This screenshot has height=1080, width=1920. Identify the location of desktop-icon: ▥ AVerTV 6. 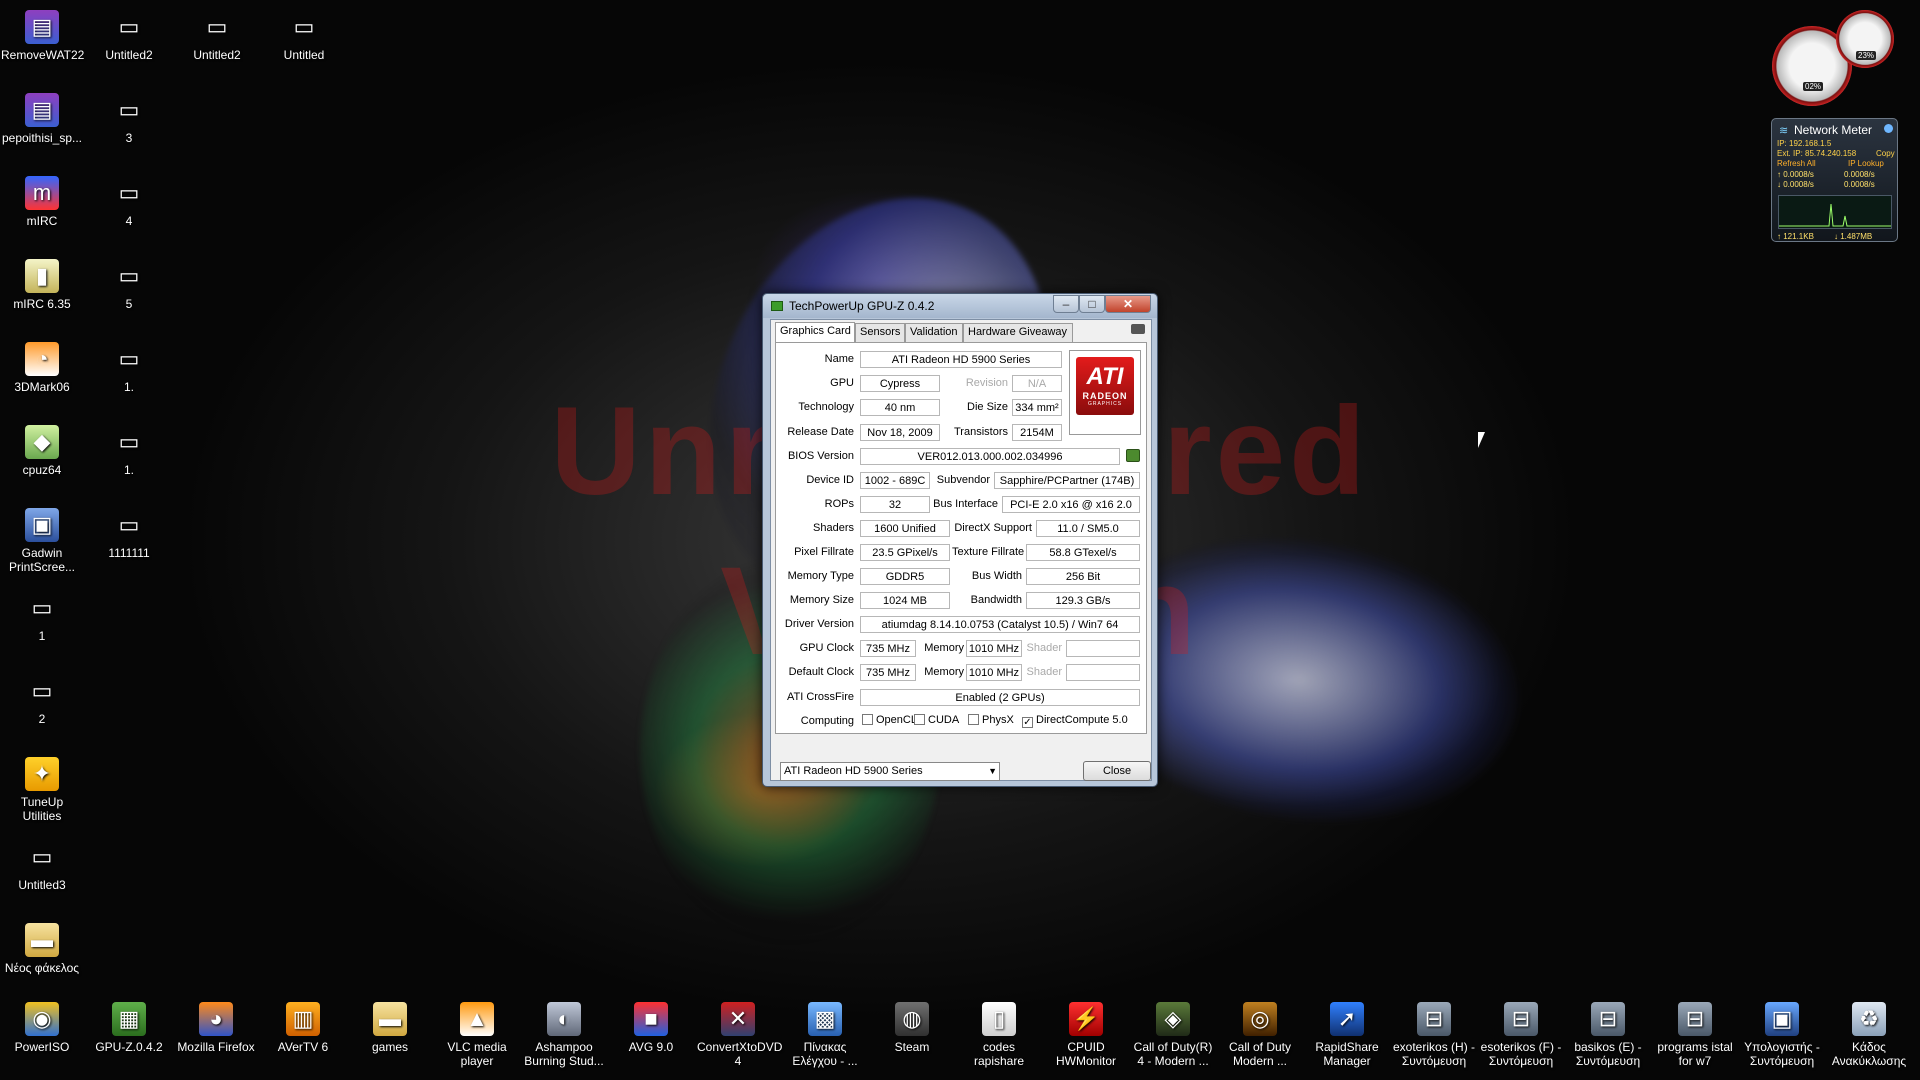
(303, 1028).